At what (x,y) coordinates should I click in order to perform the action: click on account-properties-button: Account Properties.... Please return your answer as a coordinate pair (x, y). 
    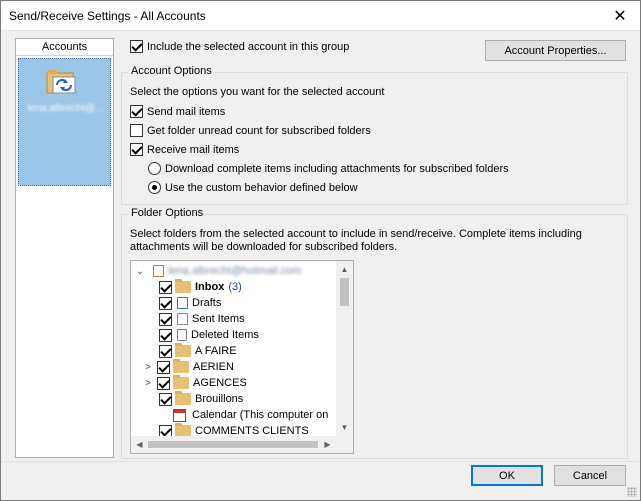
    Looking at the image, I should click on (555, 50).